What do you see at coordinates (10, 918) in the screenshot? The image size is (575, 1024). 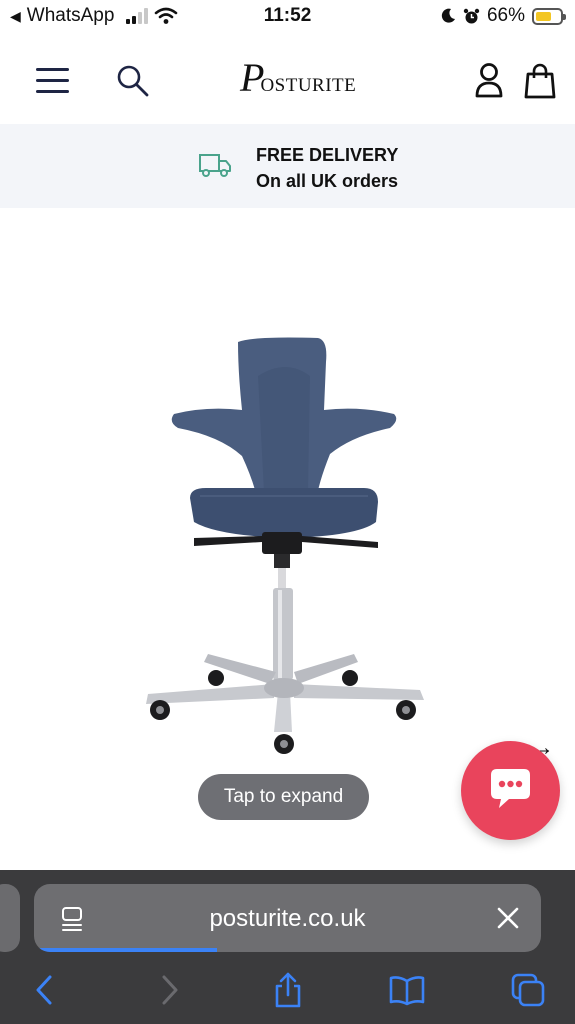 I see `previous-tab-peek` at bounding box center [10, 918].